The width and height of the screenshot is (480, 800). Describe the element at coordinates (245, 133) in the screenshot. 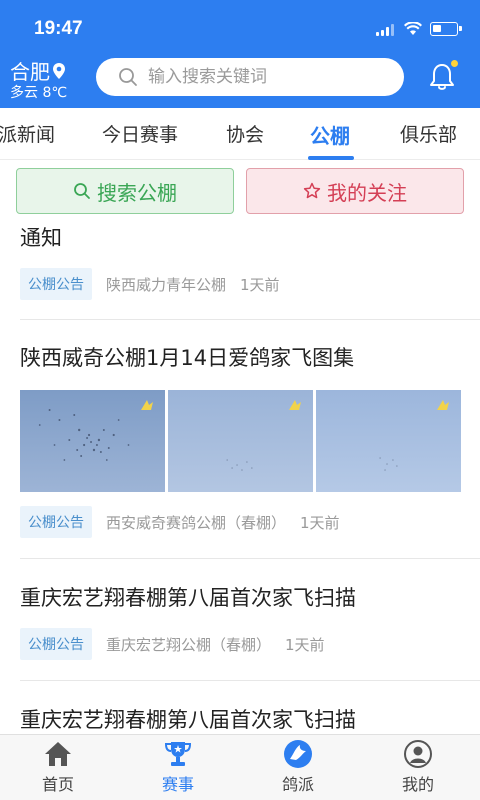

I see `tab-association: 协会` at that location.